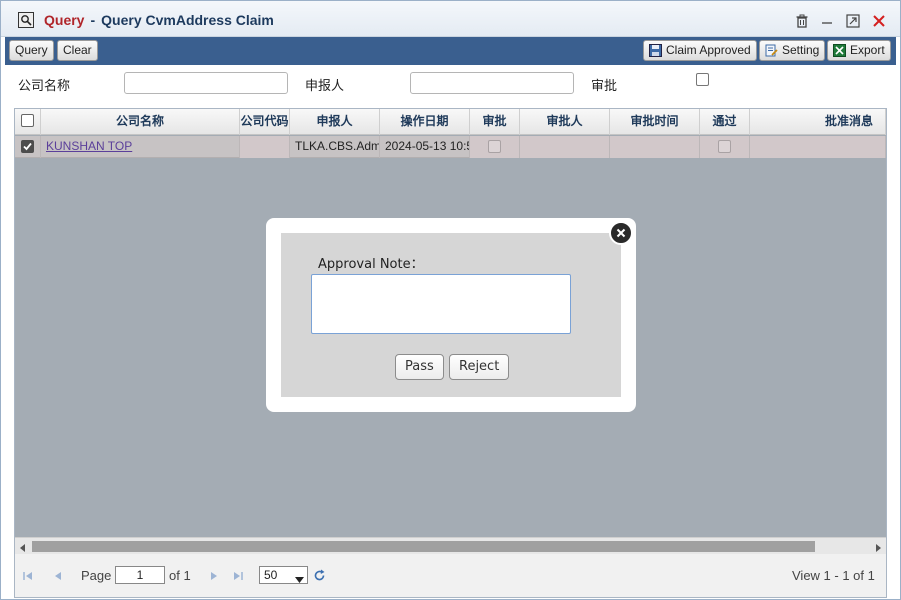  Describe the element at coordinates (299, 580) in the screenshot. I see `chevron-down-icon` at that location.